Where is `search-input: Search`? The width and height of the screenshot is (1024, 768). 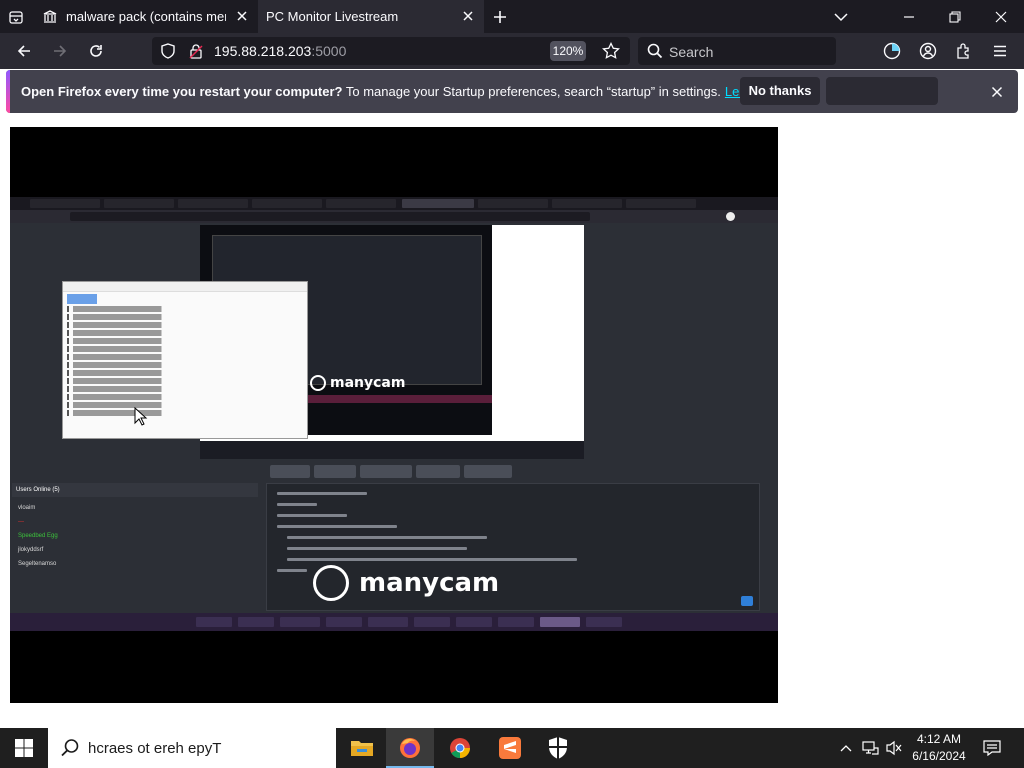 search-input: Search is located at coordinates (737, 51).